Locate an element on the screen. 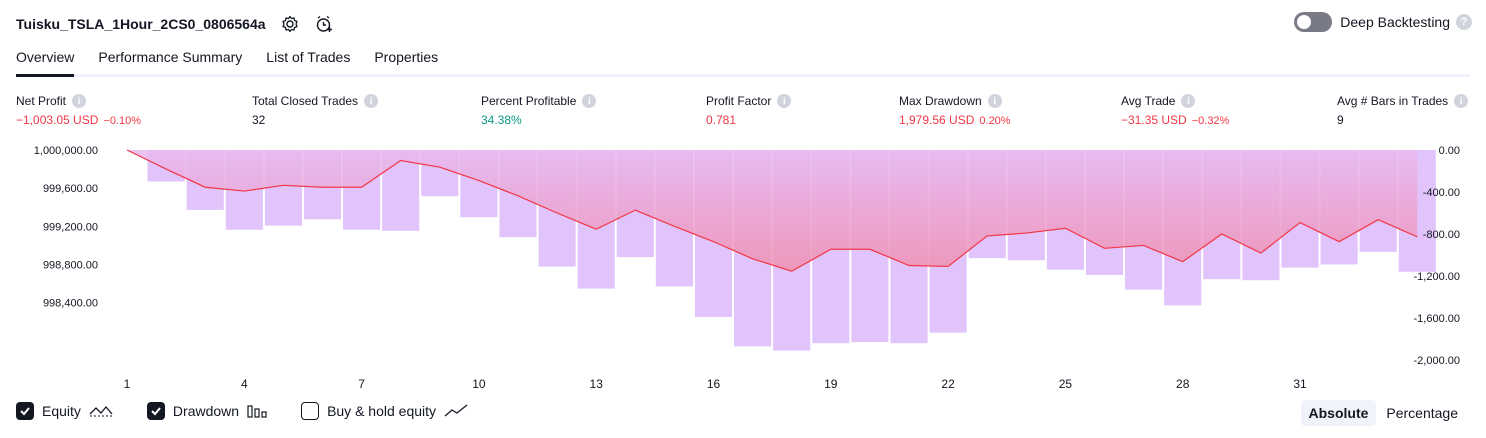 The image size is (1486, 438). x-axis-tick-label: 19 is located at coordinates (831, 384).